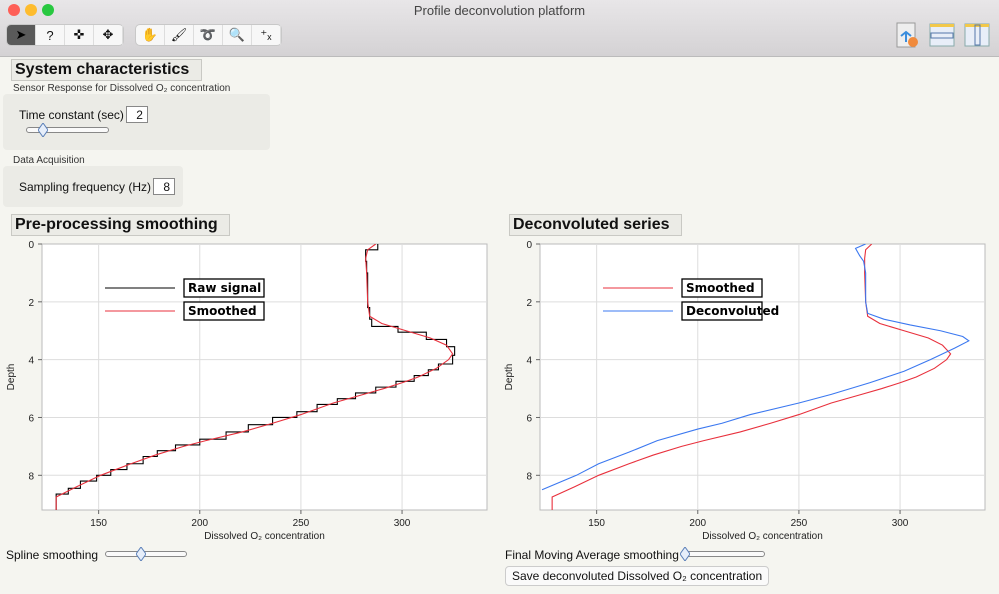 This screenshot has width=999, height=594. Describe the element at coordinates (499, 10) in the screenshot. I see `window-title: Profile deconvolution platform` at that location.